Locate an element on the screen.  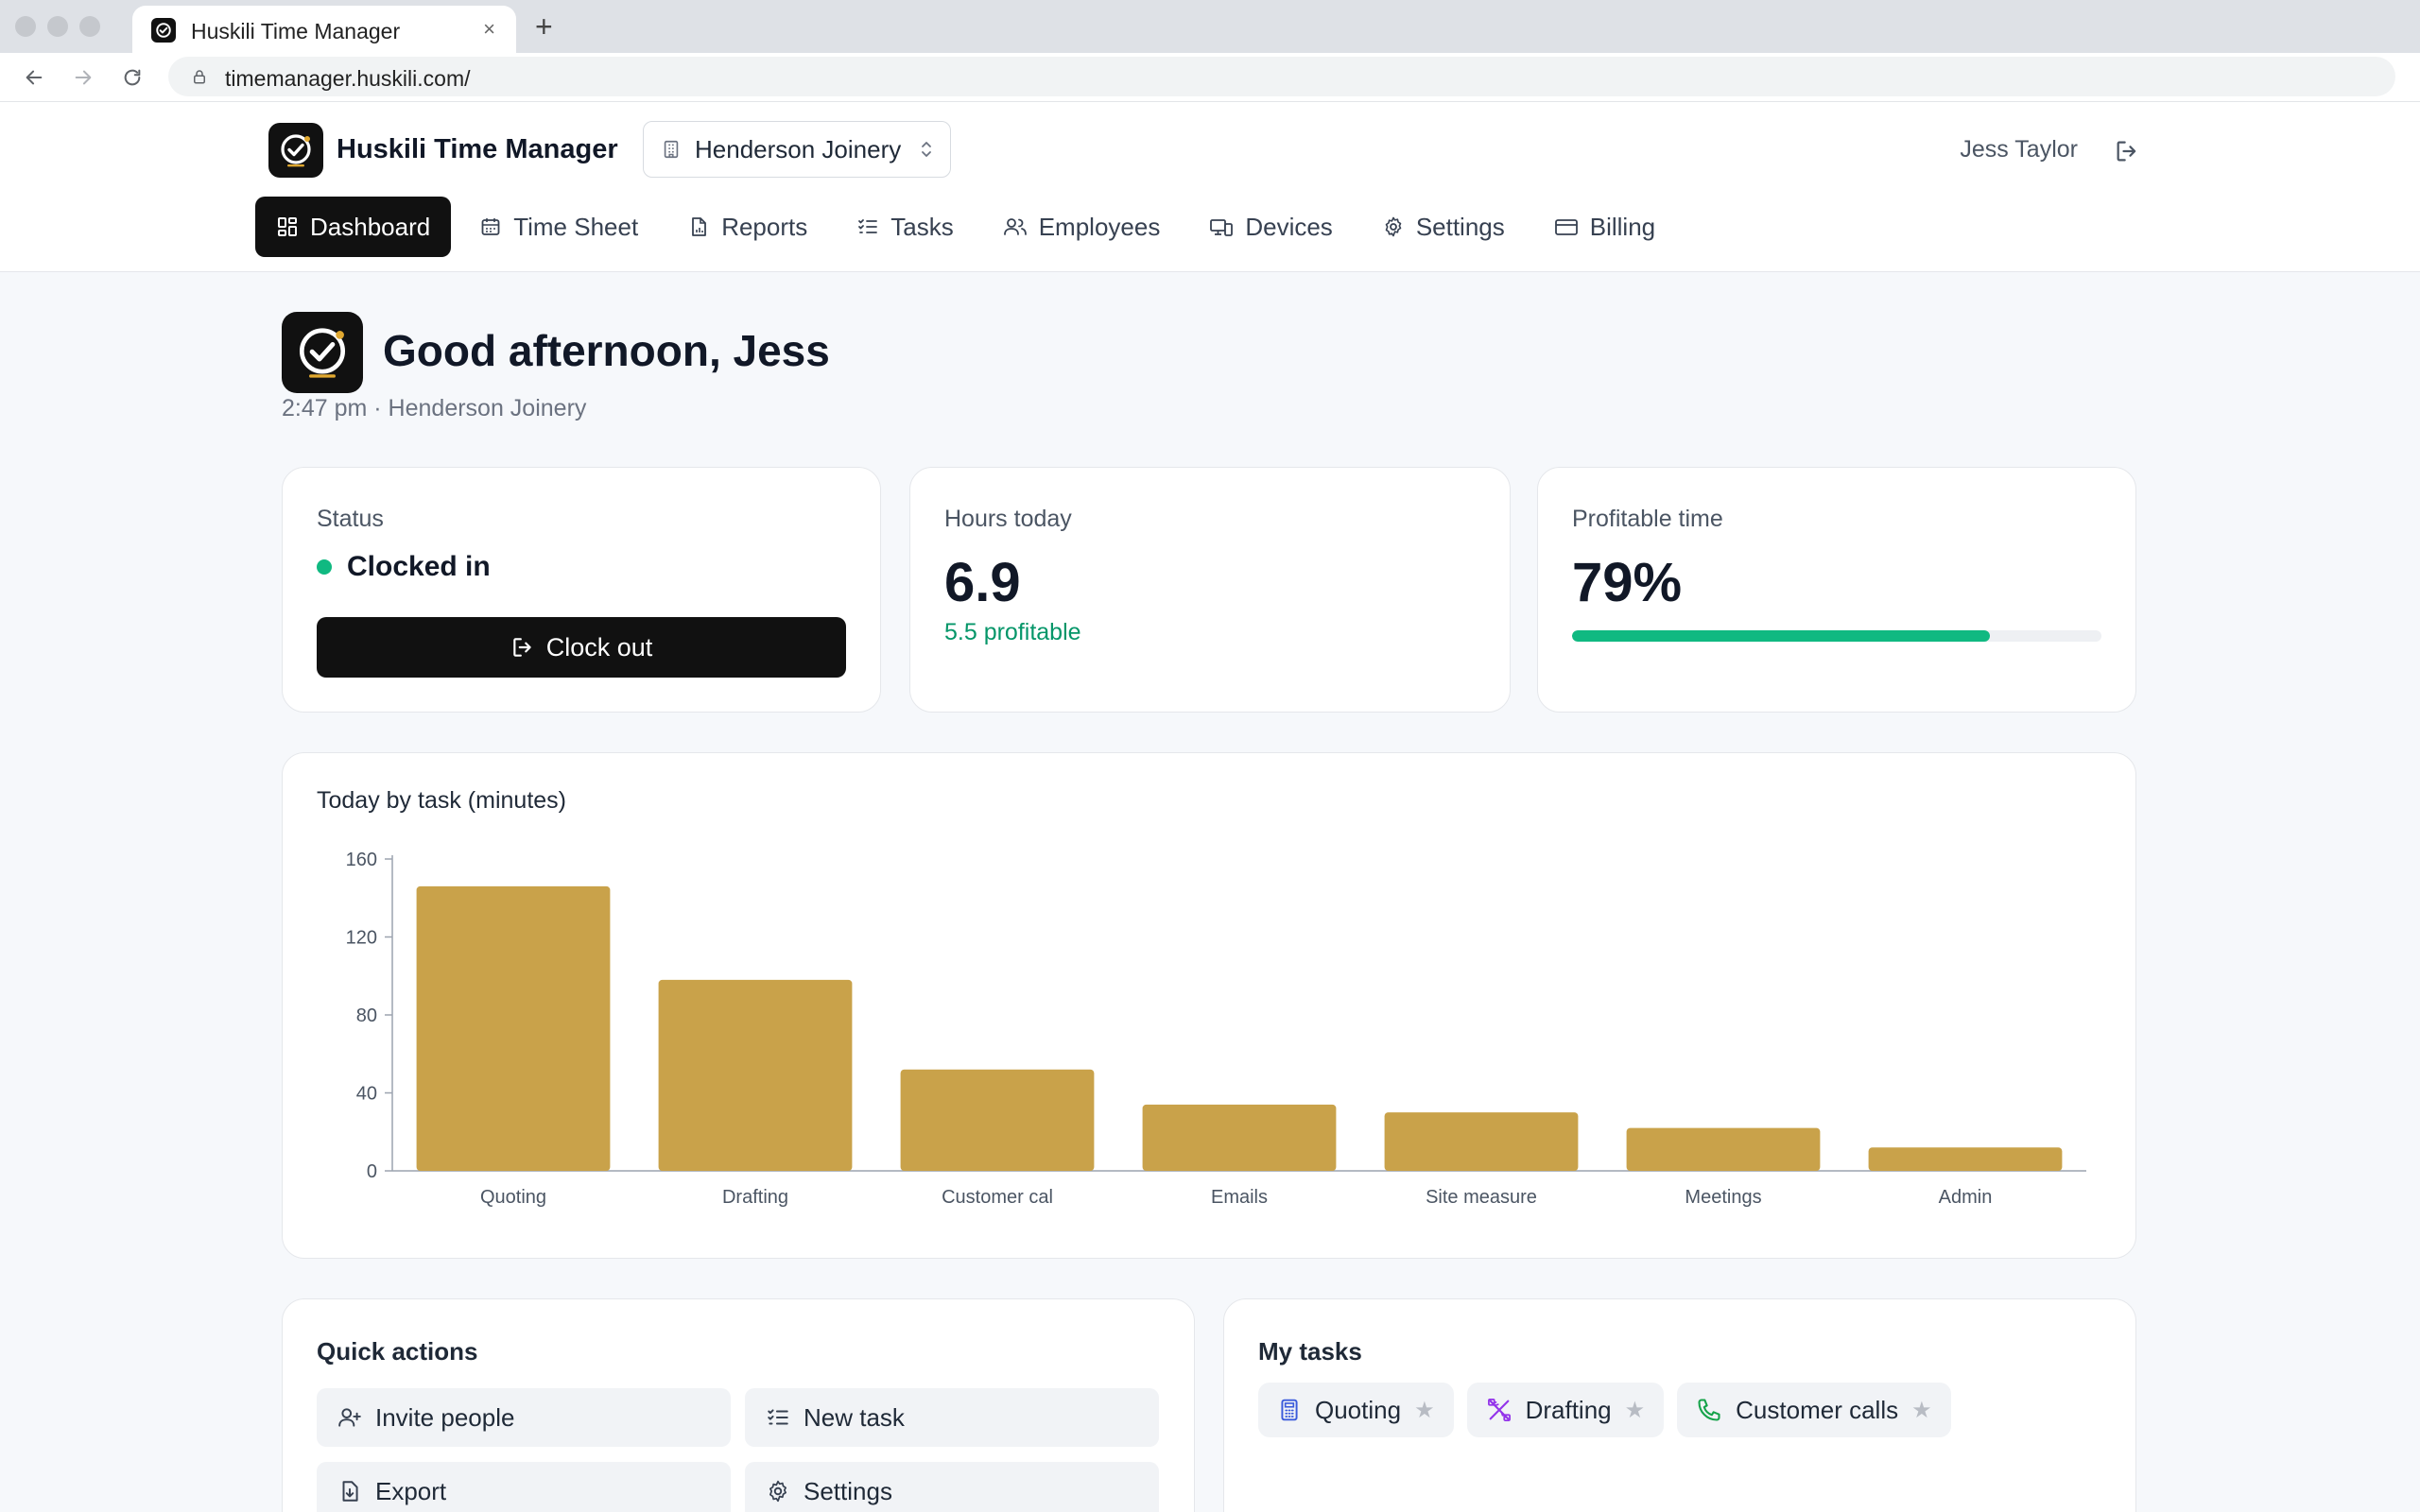
bar-emails is located at coordinates (1239, 1137).